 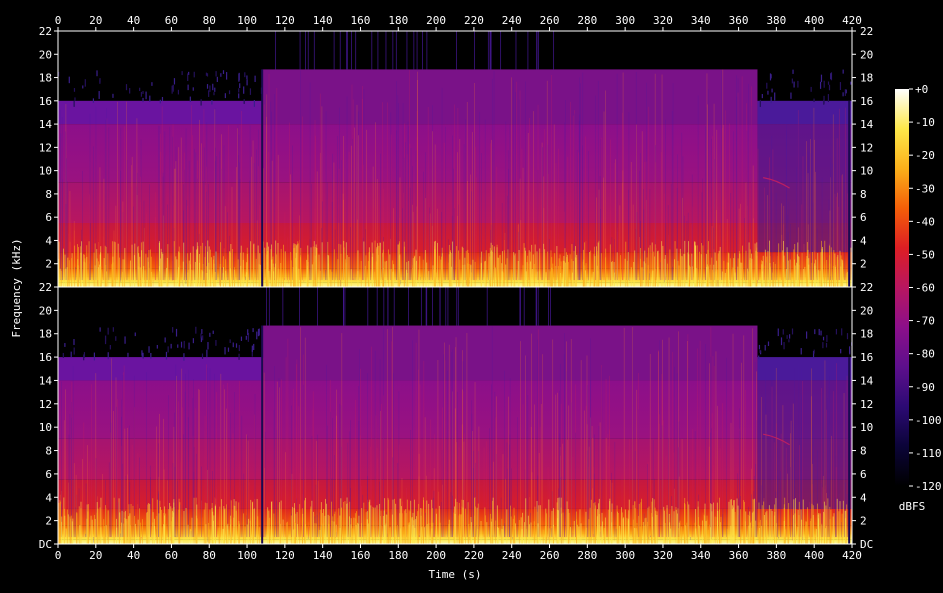 What do you see at coordinates (776, 555) in the screenshot?
I see `x-tick-label: 380` at bounding box center [776, 555].